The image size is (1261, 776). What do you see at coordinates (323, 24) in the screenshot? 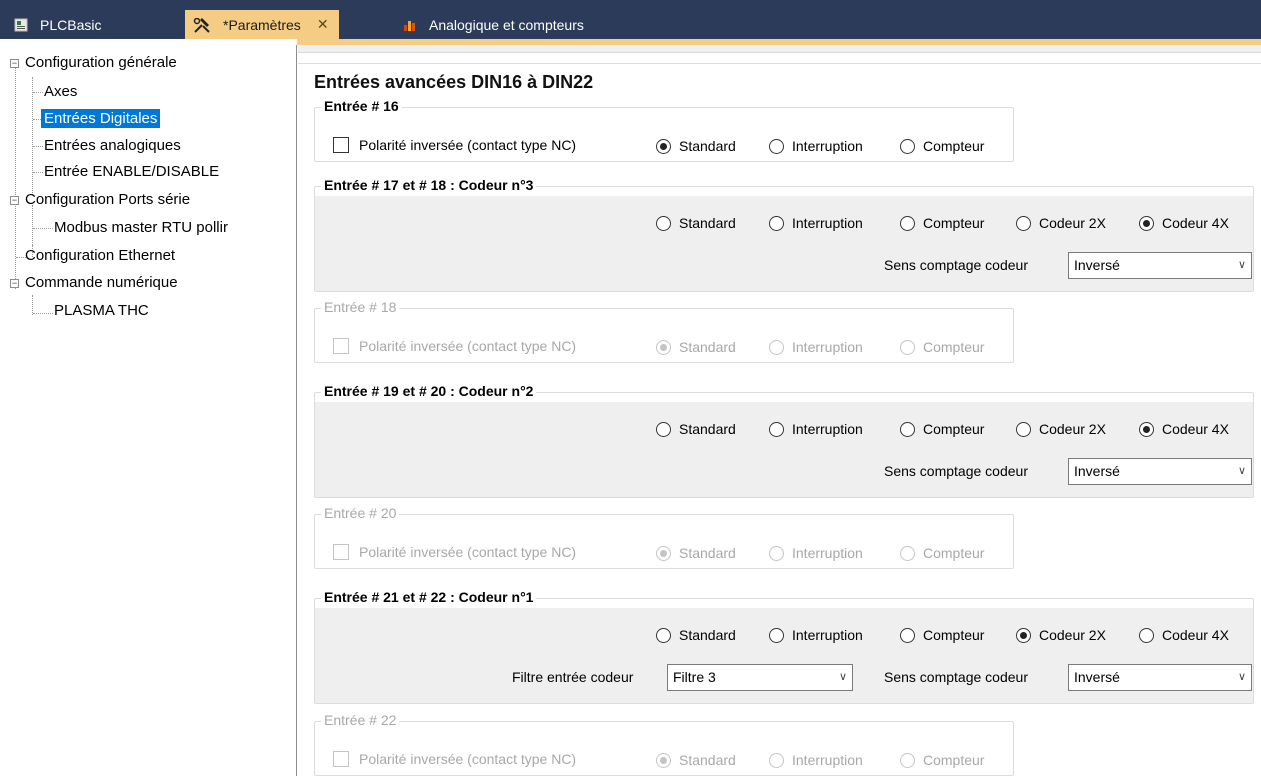
I see `close-icon: ✕` at bounding box center [323, 24].